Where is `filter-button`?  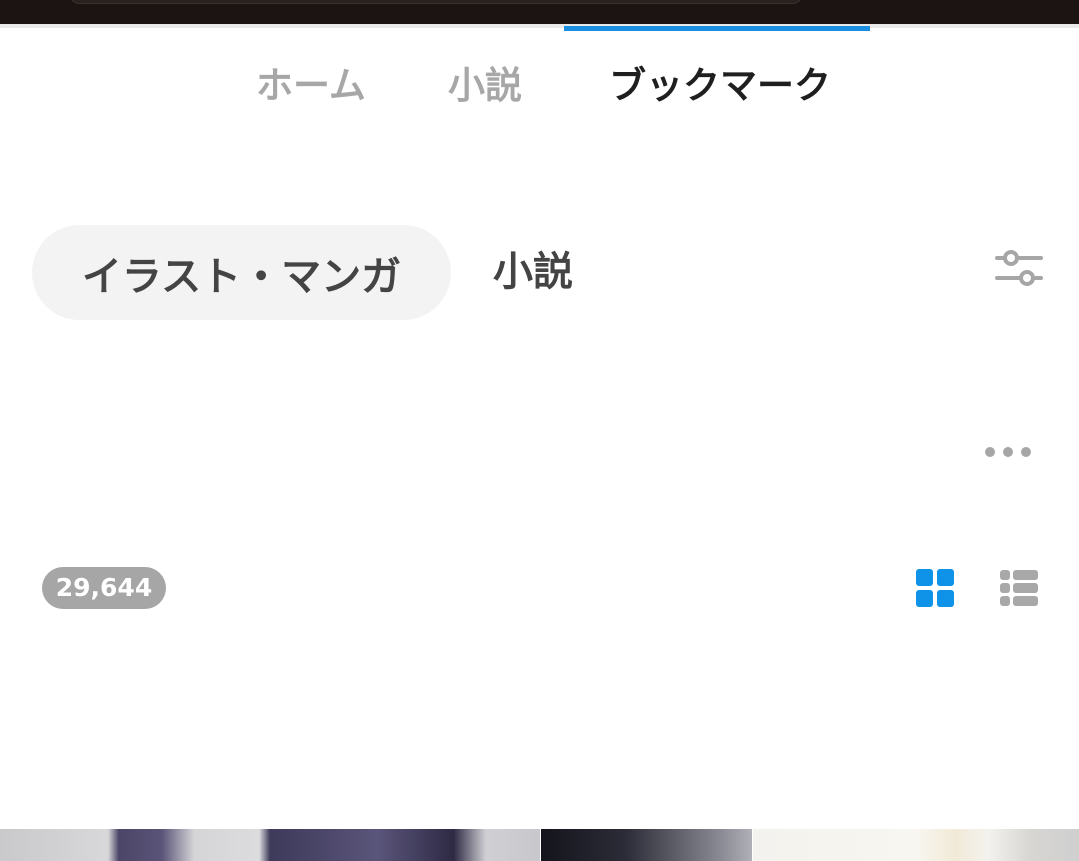
filter-button is located at coordinates (1019, 268).